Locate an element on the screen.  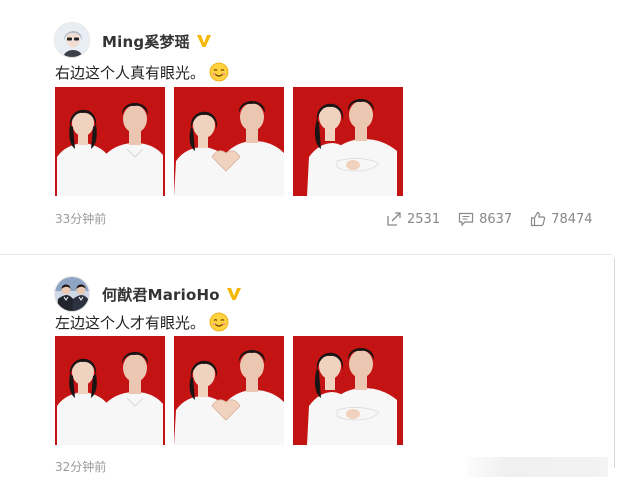
post-divider is located at coordinates (306, 254).